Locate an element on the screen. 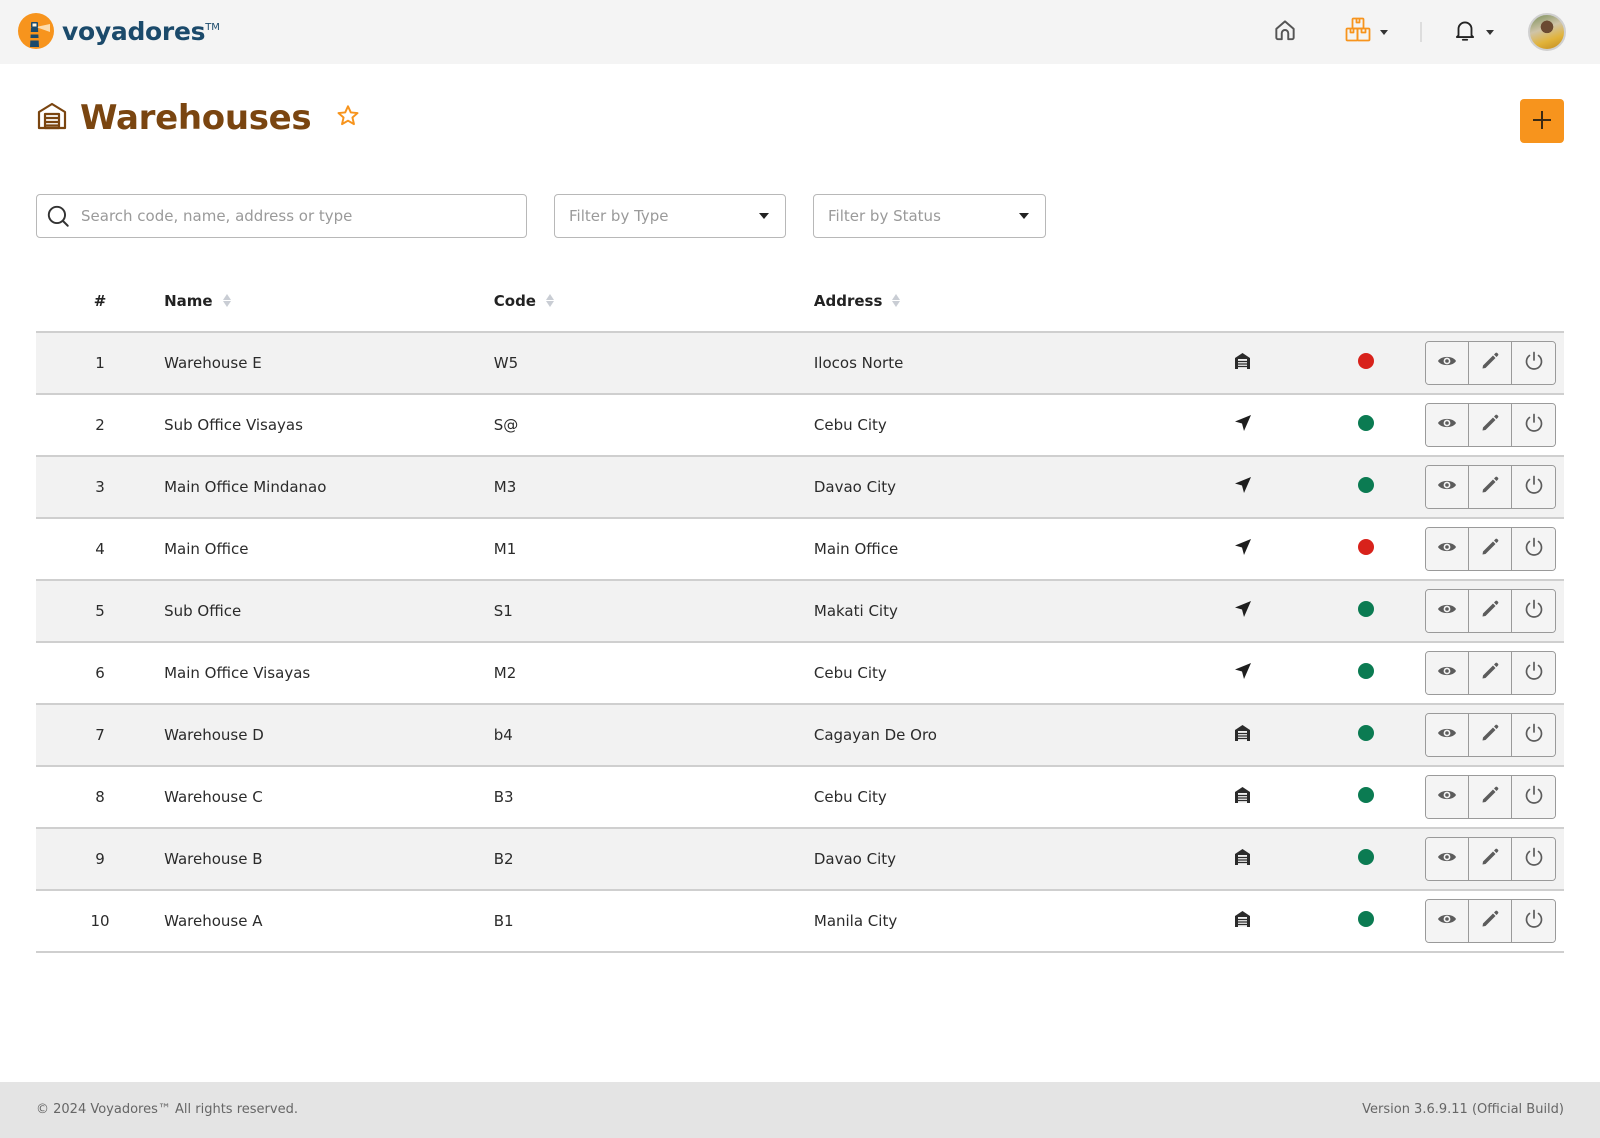 The height and width of the screenshot is (1138, 1600). column-header-number: # is located at coordinates (100, 301).